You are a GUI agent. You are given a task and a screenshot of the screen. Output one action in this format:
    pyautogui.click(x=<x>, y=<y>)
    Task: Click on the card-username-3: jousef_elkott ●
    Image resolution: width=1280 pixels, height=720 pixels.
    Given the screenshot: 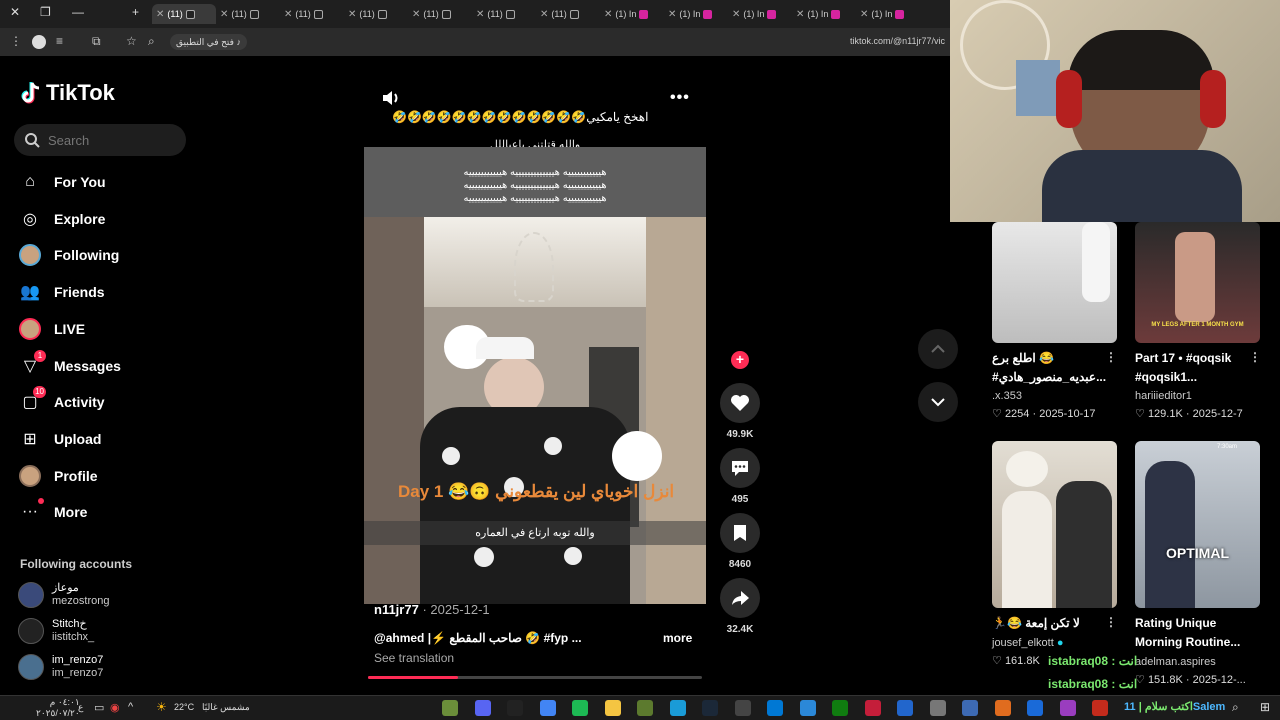 What is the action you would take?
    pyautogui.click(x=1027, y=643)
    